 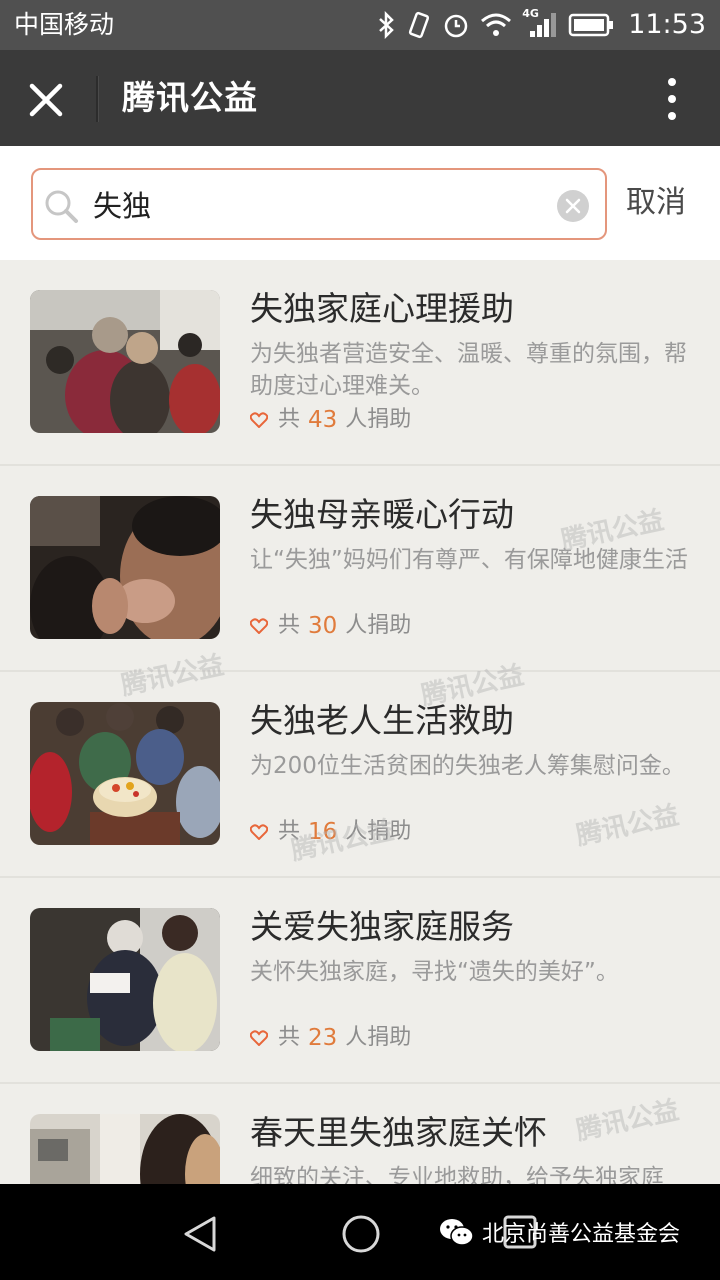 I want to click on signal-icon: 4G, so click(x=540, y=23).